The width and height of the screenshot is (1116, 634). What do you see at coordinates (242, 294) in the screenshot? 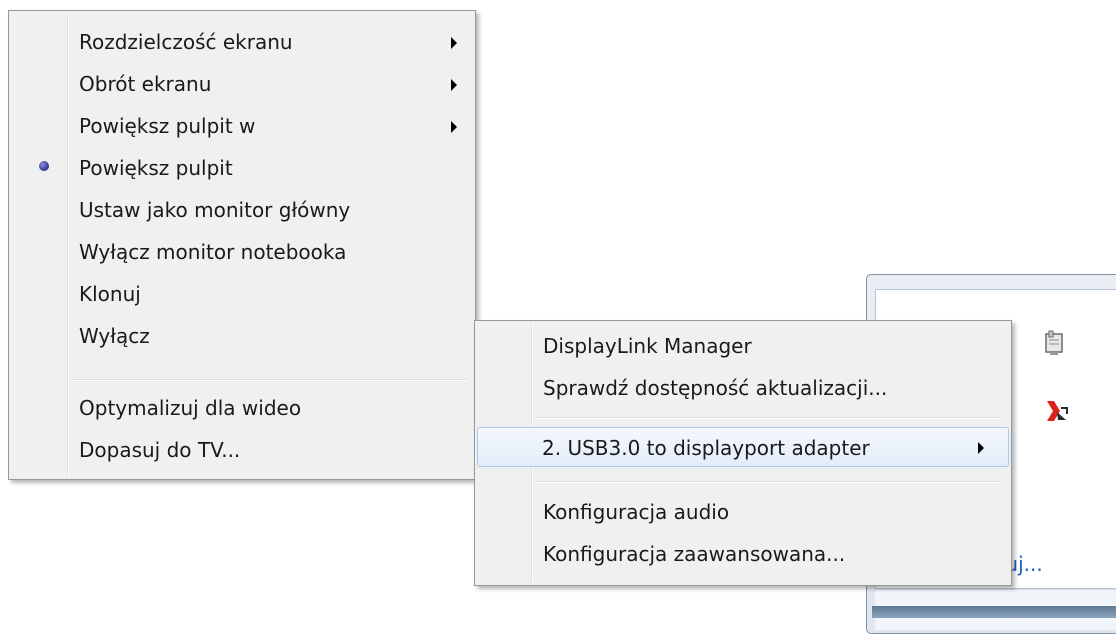
I see `menu-item-clone: Klonuj` at bounding box center [242, 294].